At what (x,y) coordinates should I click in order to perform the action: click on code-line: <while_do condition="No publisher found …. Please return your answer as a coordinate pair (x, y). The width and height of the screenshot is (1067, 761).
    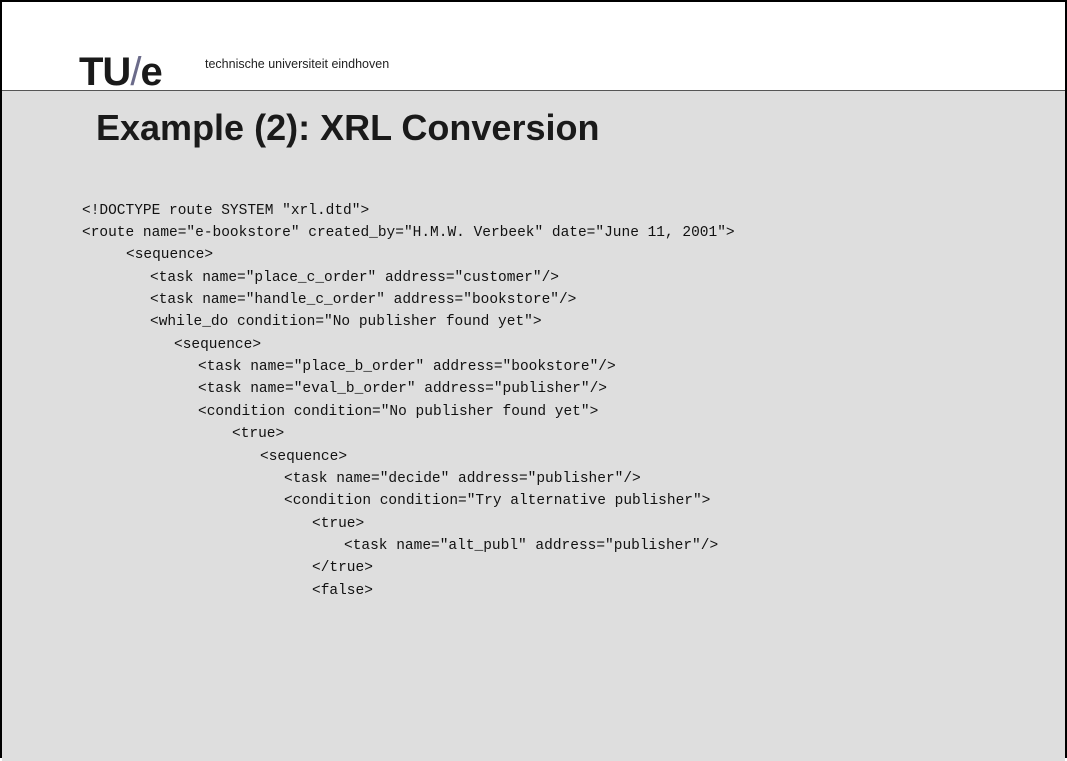
    Looking at the image, I should click on (346, 322).